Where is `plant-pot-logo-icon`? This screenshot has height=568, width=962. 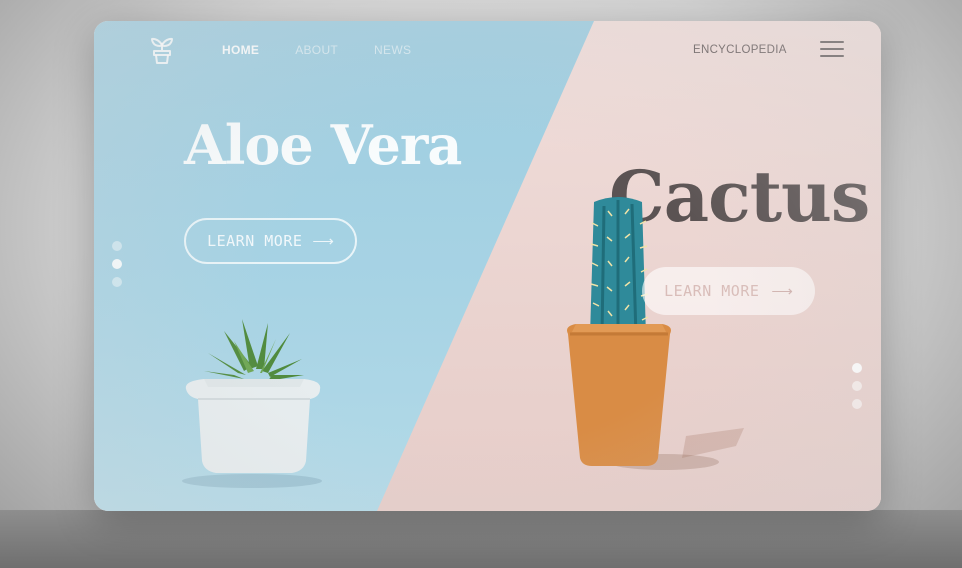
plant-pot-logo-icon is located at coordinates (162, 50).